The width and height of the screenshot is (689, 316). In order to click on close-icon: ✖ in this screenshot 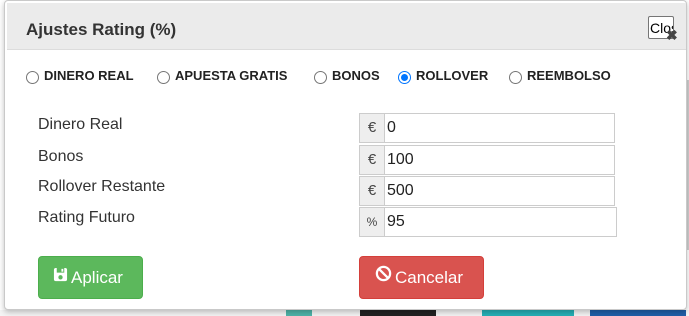, I will do `click(672, 35)`.